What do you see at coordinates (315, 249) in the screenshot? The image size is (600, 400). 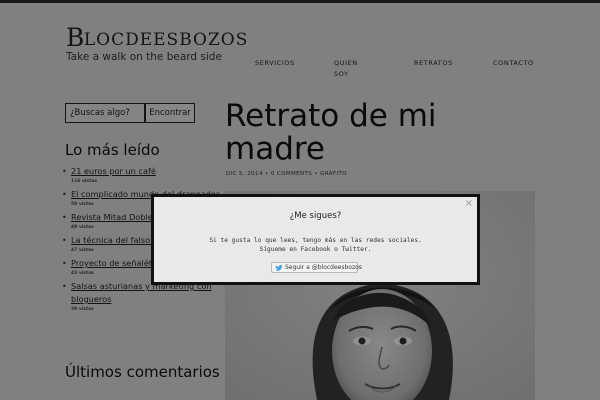 I see `modal-message-line-2: Sígueme en Facebook o Twitter.` at bounding box center [315, 249].